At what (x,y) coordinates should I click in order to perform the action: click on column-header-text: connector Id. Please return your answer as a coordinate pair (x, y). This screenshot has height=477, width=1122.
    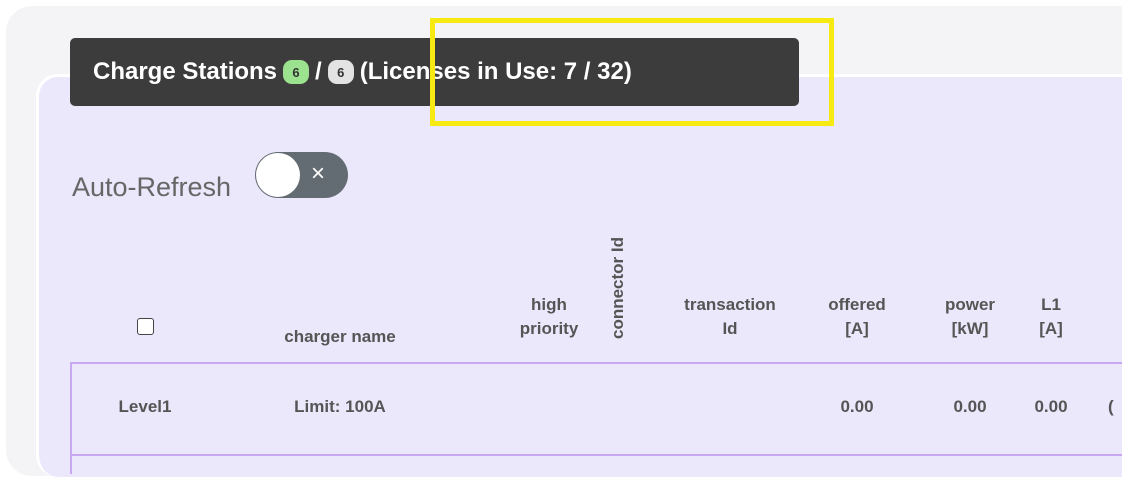
    Looking at the image, I should click on (617, 288).